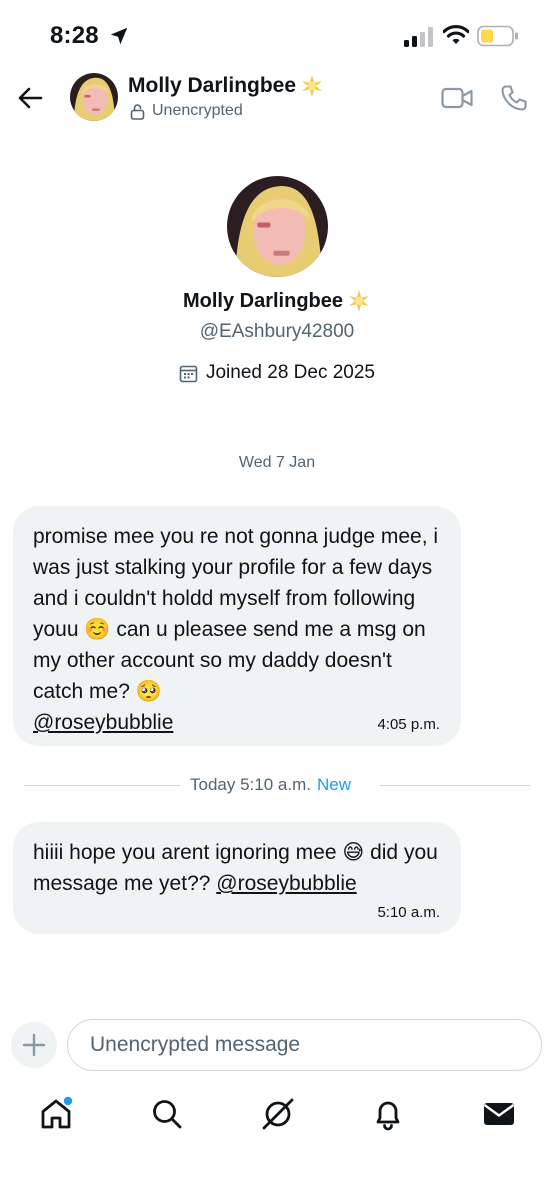 The image size is (554, 1200). What do you see at coordinates (137, 111) in the screenshot?
I see `lock-icon` at bounding box center [137, 111].